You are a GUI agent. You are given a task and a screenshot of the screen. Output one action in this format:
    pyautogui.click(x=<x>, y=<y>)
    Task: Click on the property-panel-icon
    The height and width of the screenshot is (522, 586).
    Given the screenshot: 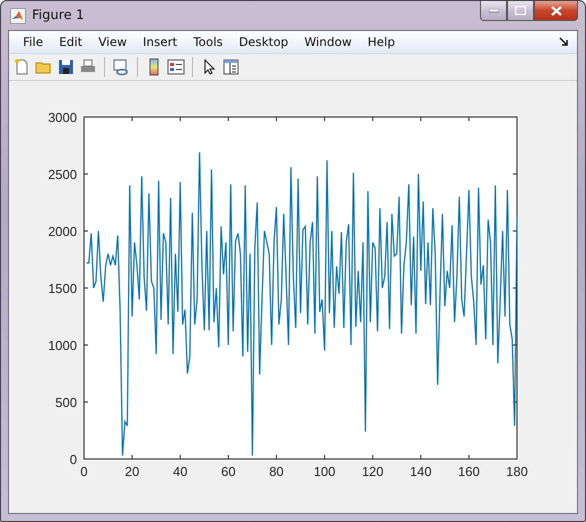 What is the action you would take?
    pyautogui.click(x=231, y=67)
    